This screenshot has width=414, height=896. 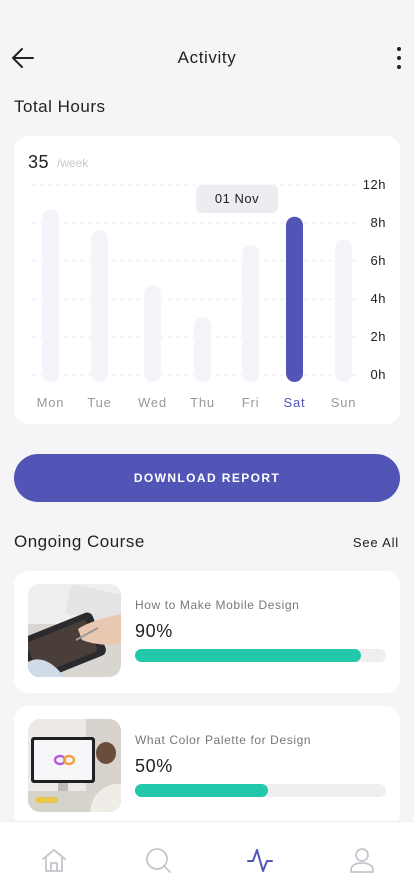 What do you see at coordinates (251, 402) in the screenshot?
I see `x-tick-label: Fri` at bounding box center [251, 402].